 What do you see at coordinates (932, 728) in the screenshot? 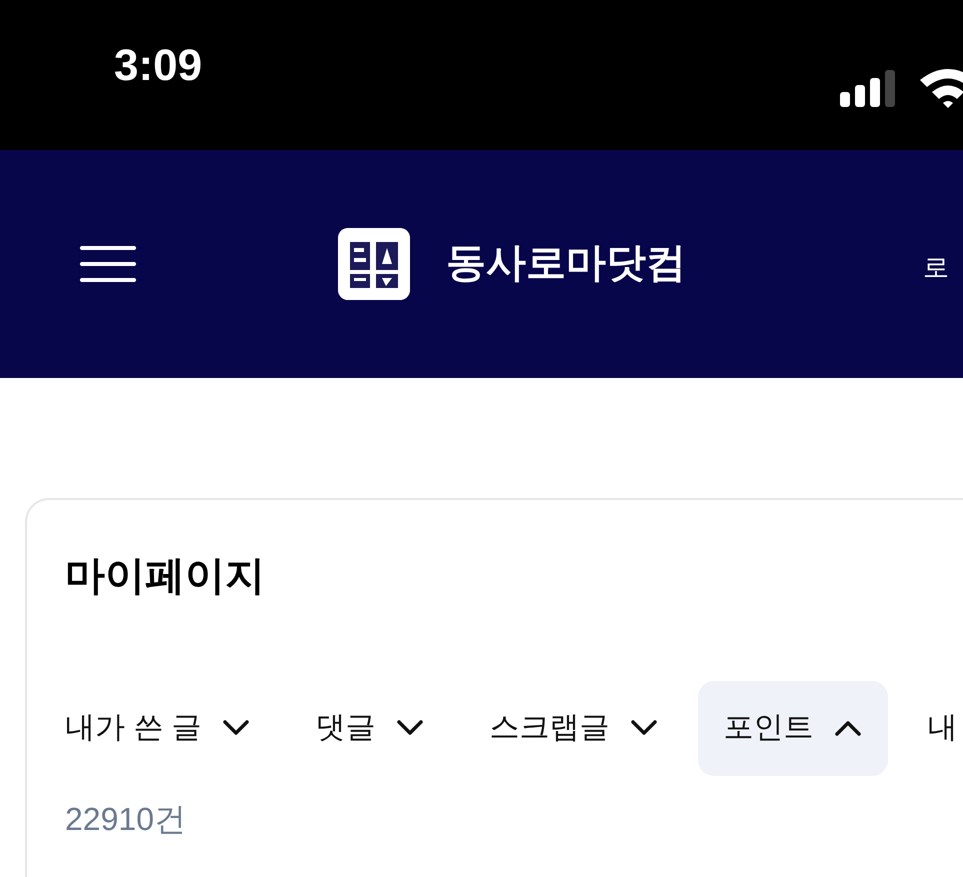
I see `tab: 내` at bounding box center [932, 728].